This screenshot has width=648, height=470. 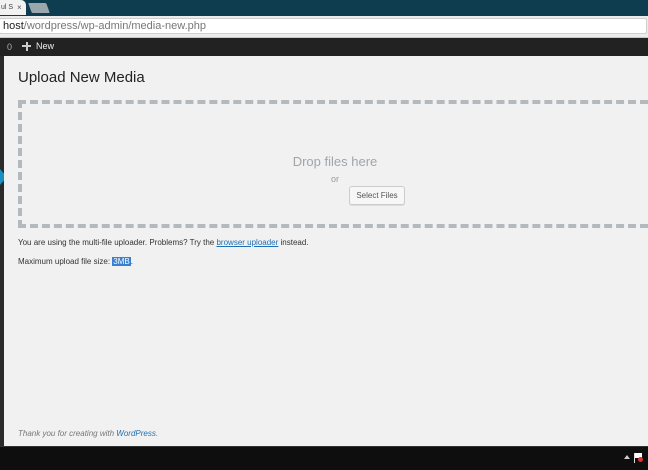 I want to click on wp-admin-bar: 0 New, so click(x=324, y=47).